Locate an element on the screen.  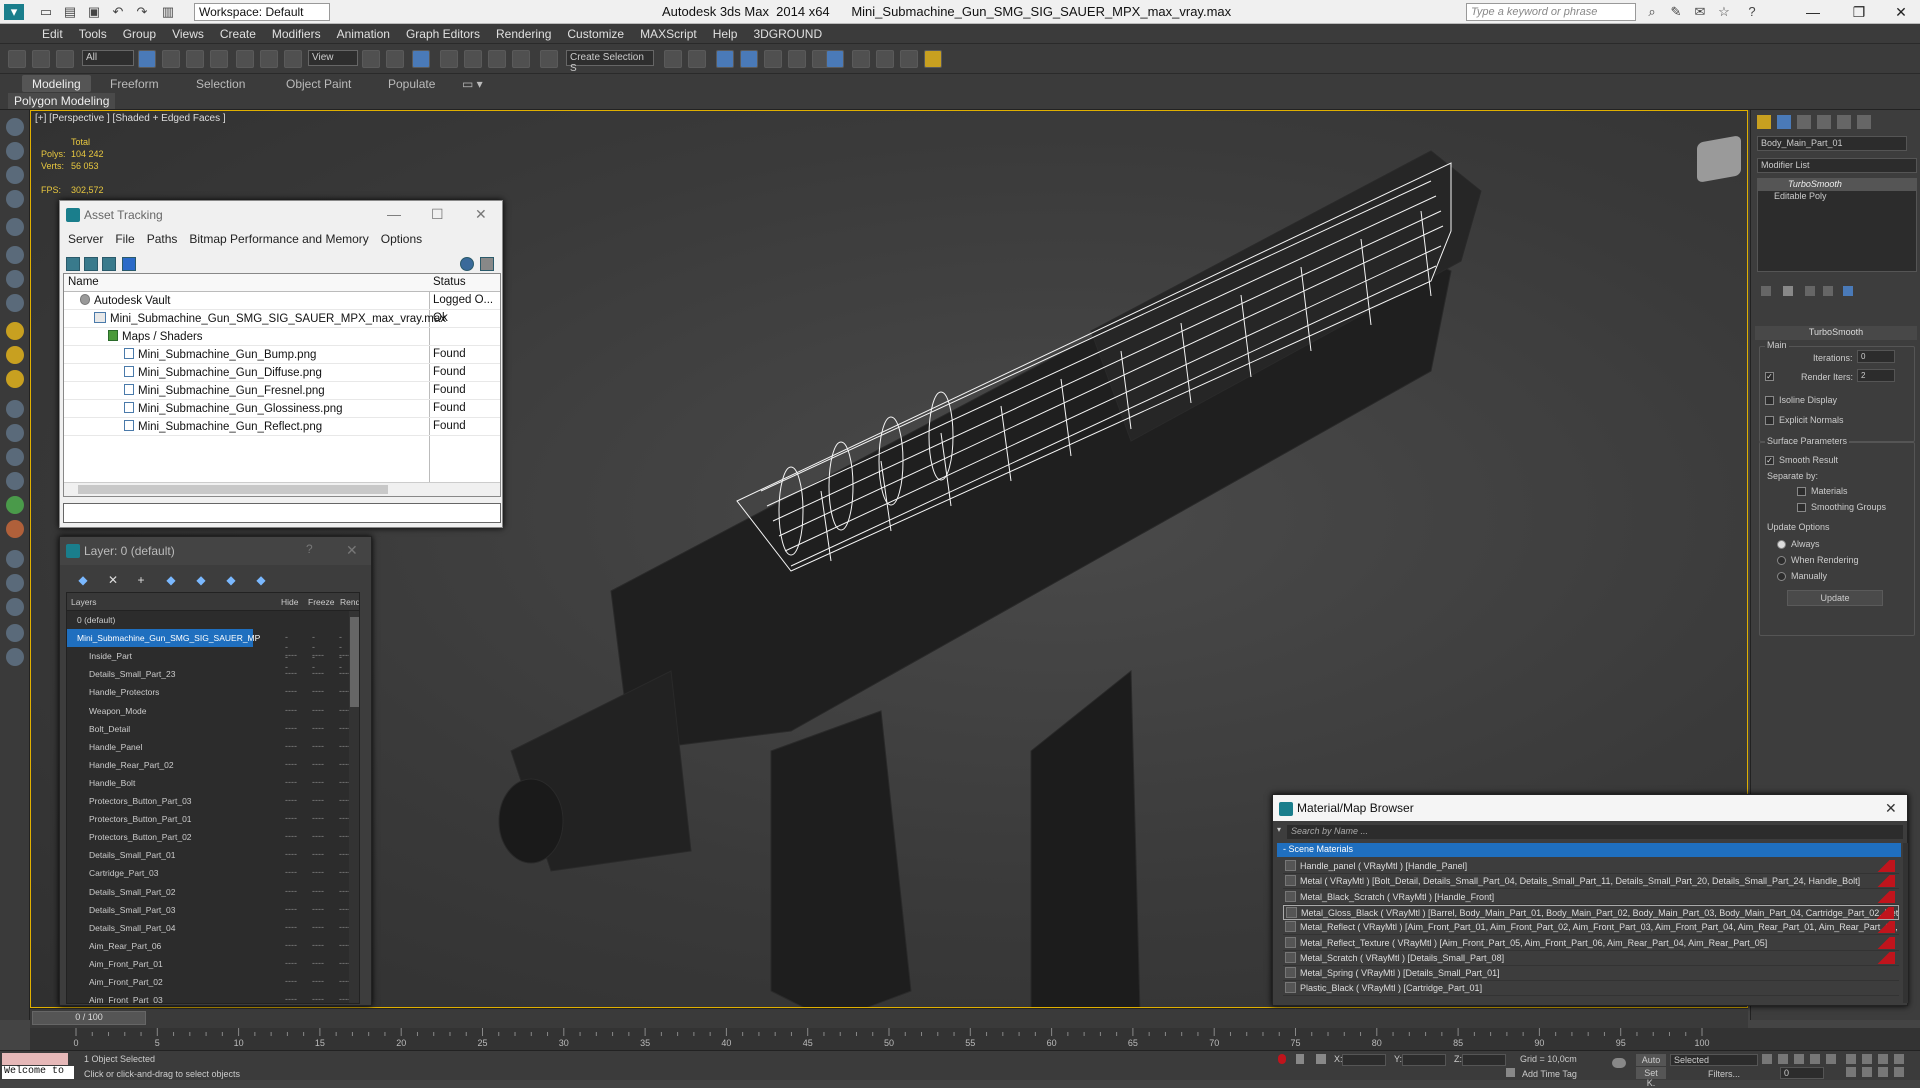
layer-select-icon: ◆ is located at coordinates (171, 580).